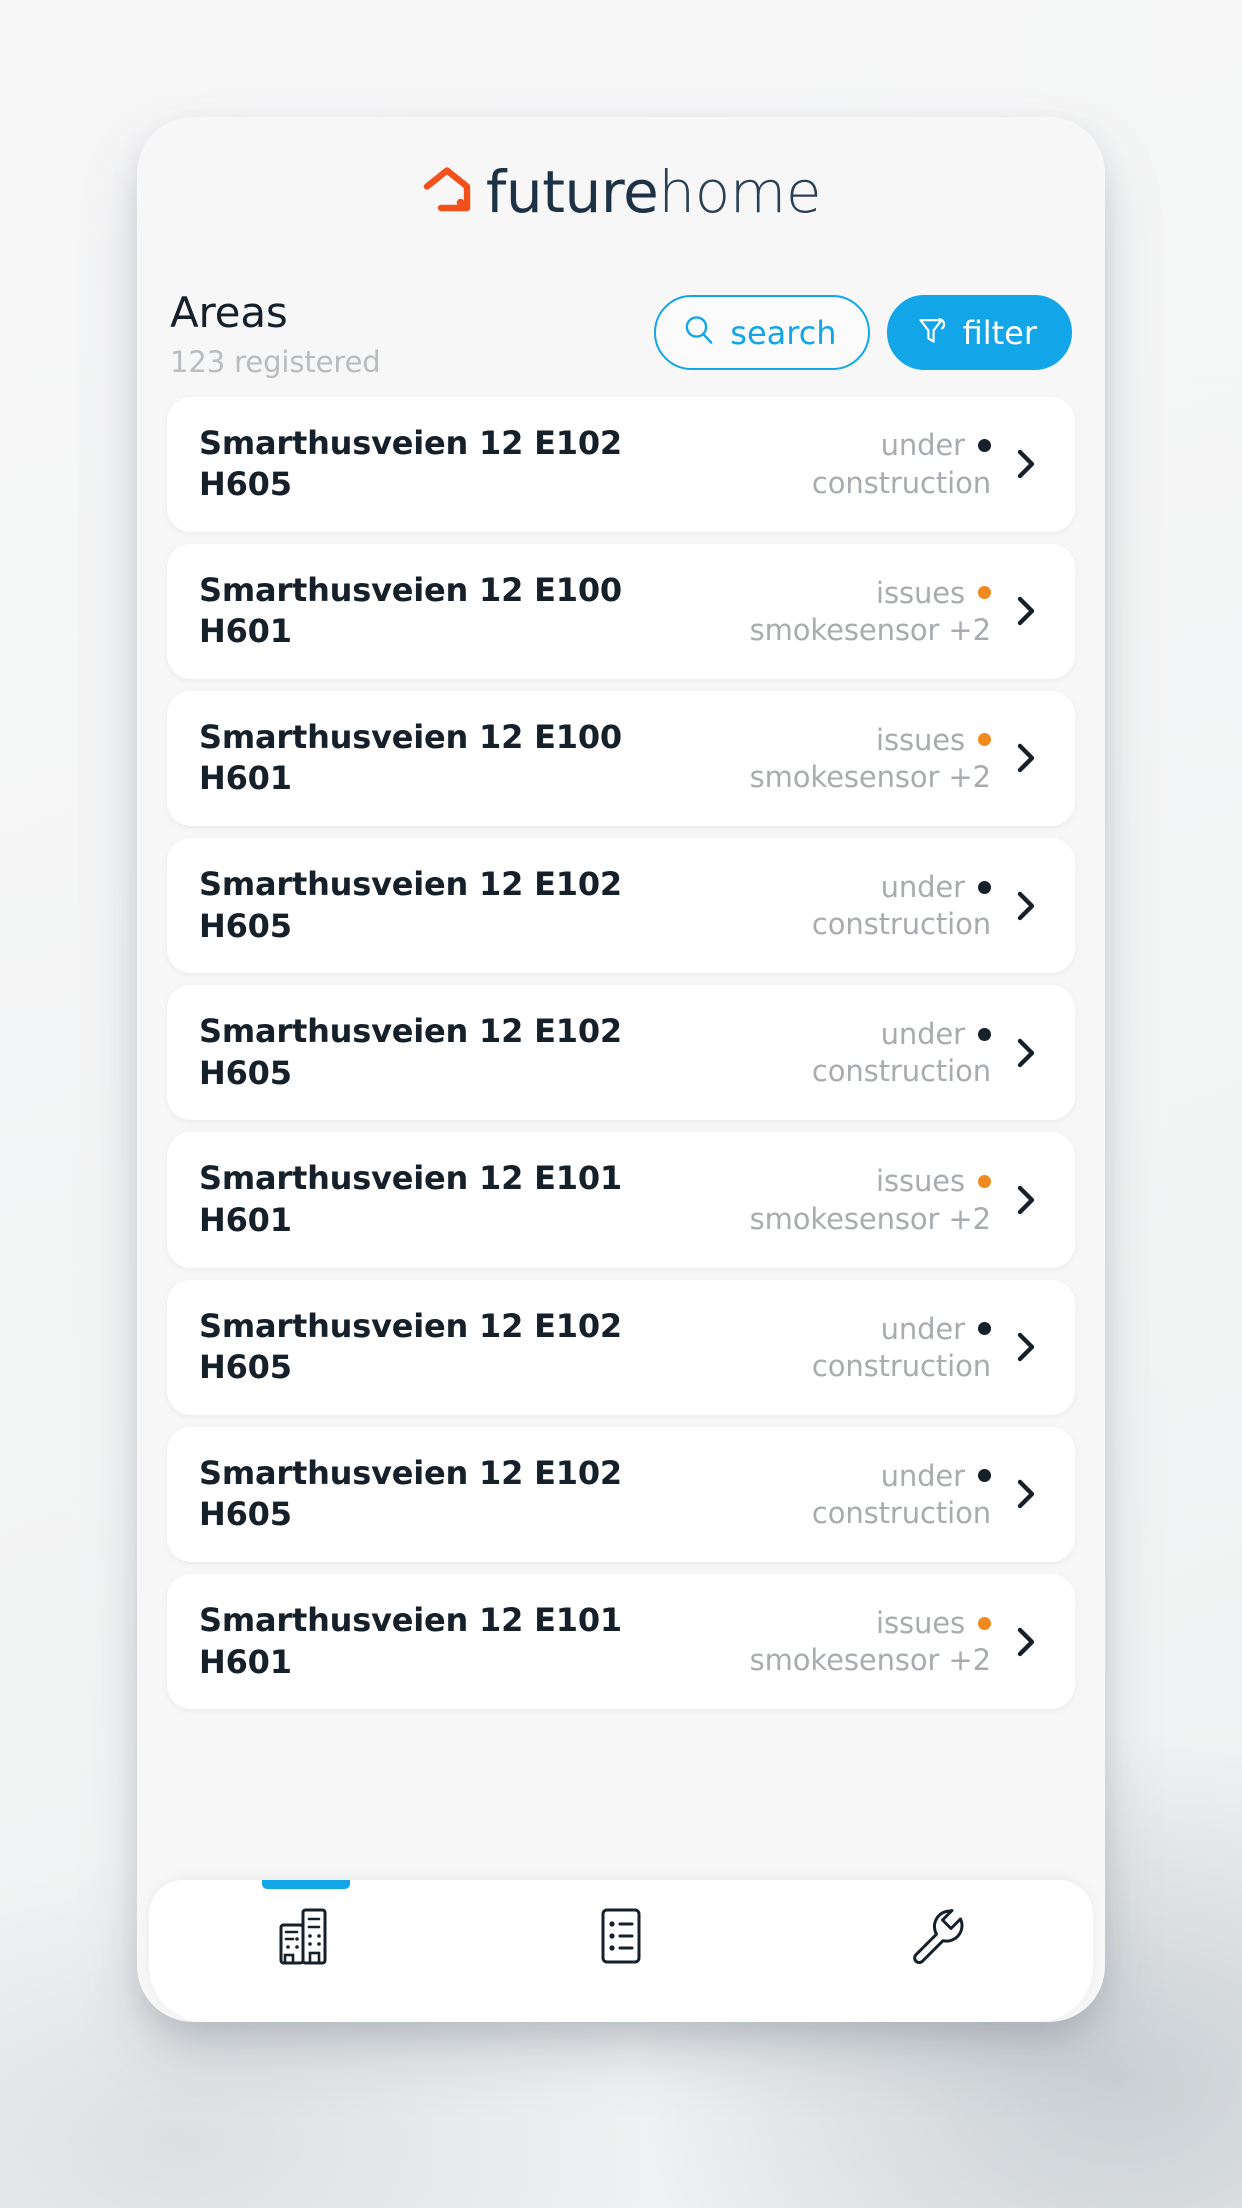  I want to click on nav-active-indicator, so click(306, 1884).